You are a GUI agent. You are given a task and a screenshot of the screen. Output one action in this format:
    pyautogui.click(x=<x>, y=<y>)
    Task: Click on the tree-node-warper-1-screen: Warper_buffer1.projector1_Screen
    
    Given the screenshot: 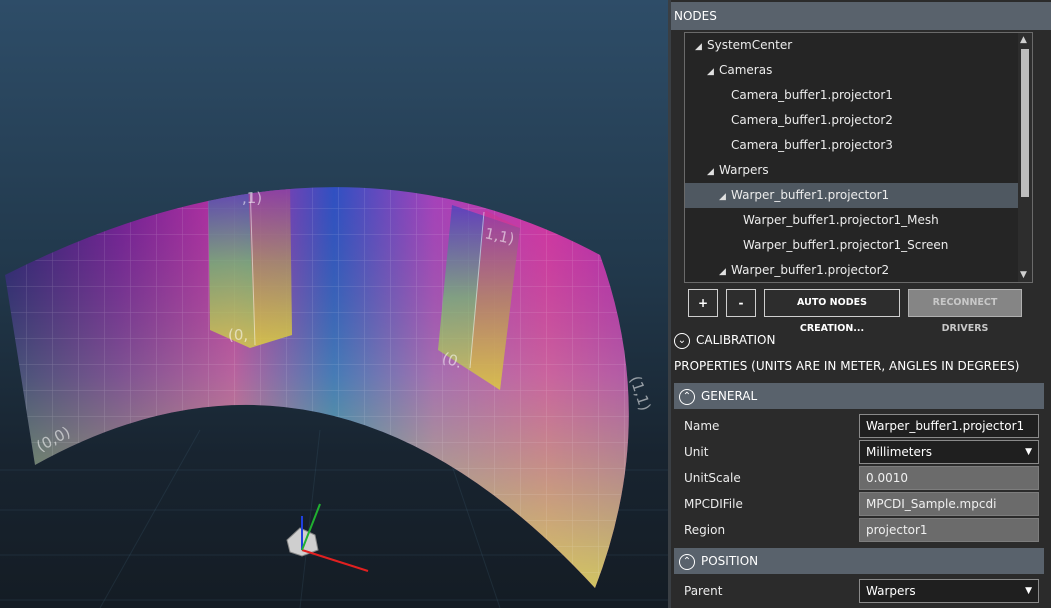 What is the action you would take?
    pyautogui.click(x=858, y=245)
    